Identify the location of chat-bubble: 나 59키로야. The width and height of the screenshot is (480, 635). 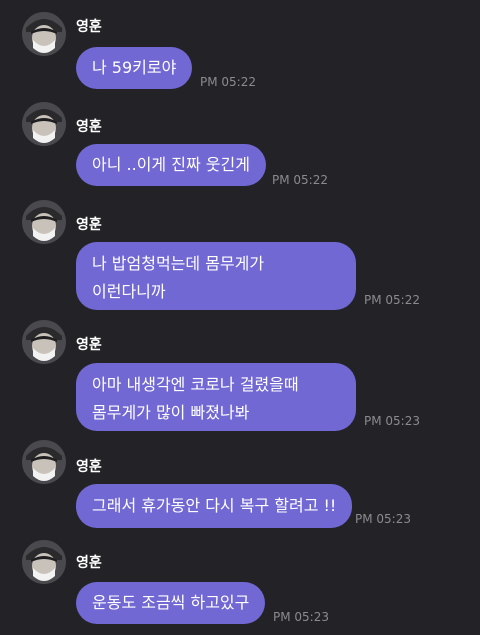
(134, 68).